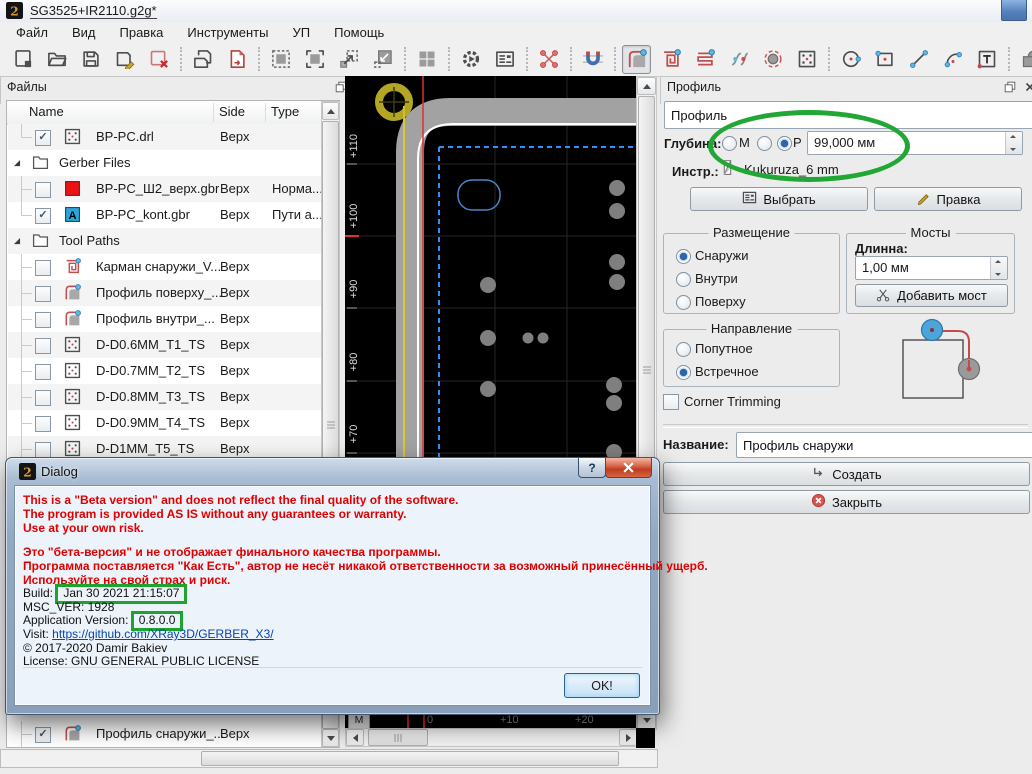 Image resolution: width=1032 pixels, height=774 pixels. What do you see at coordinates (884, 445) in the screenshot?
I see `profile-name-input` at bounding box center [884, 445].